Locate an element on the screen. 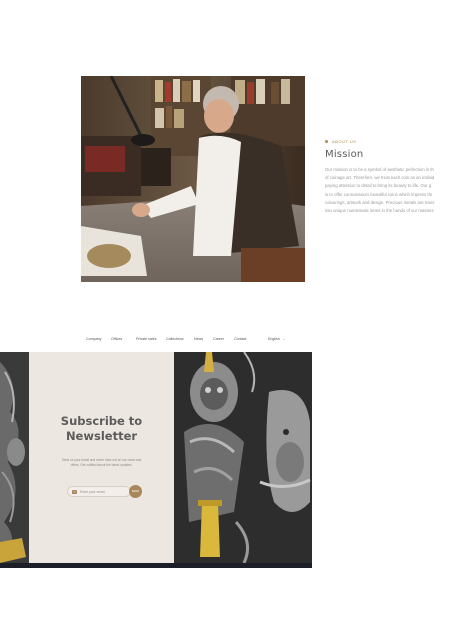 The width and height of the screenshot is (462, 628). mission-title: Mission is located at coordinates (344, 154).